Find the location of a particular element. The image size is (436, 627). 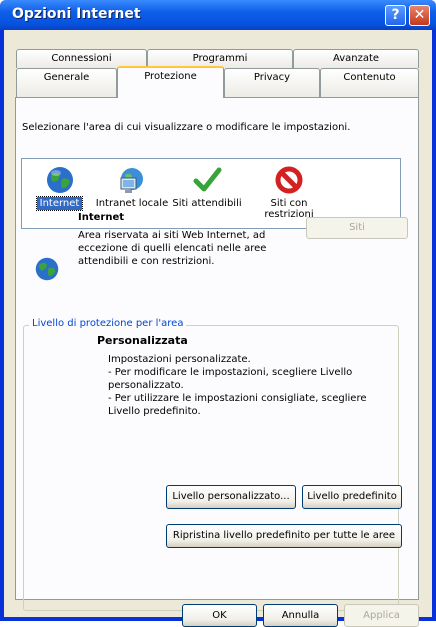

cancel-button: Annulla is located at coordinates (300, 615).